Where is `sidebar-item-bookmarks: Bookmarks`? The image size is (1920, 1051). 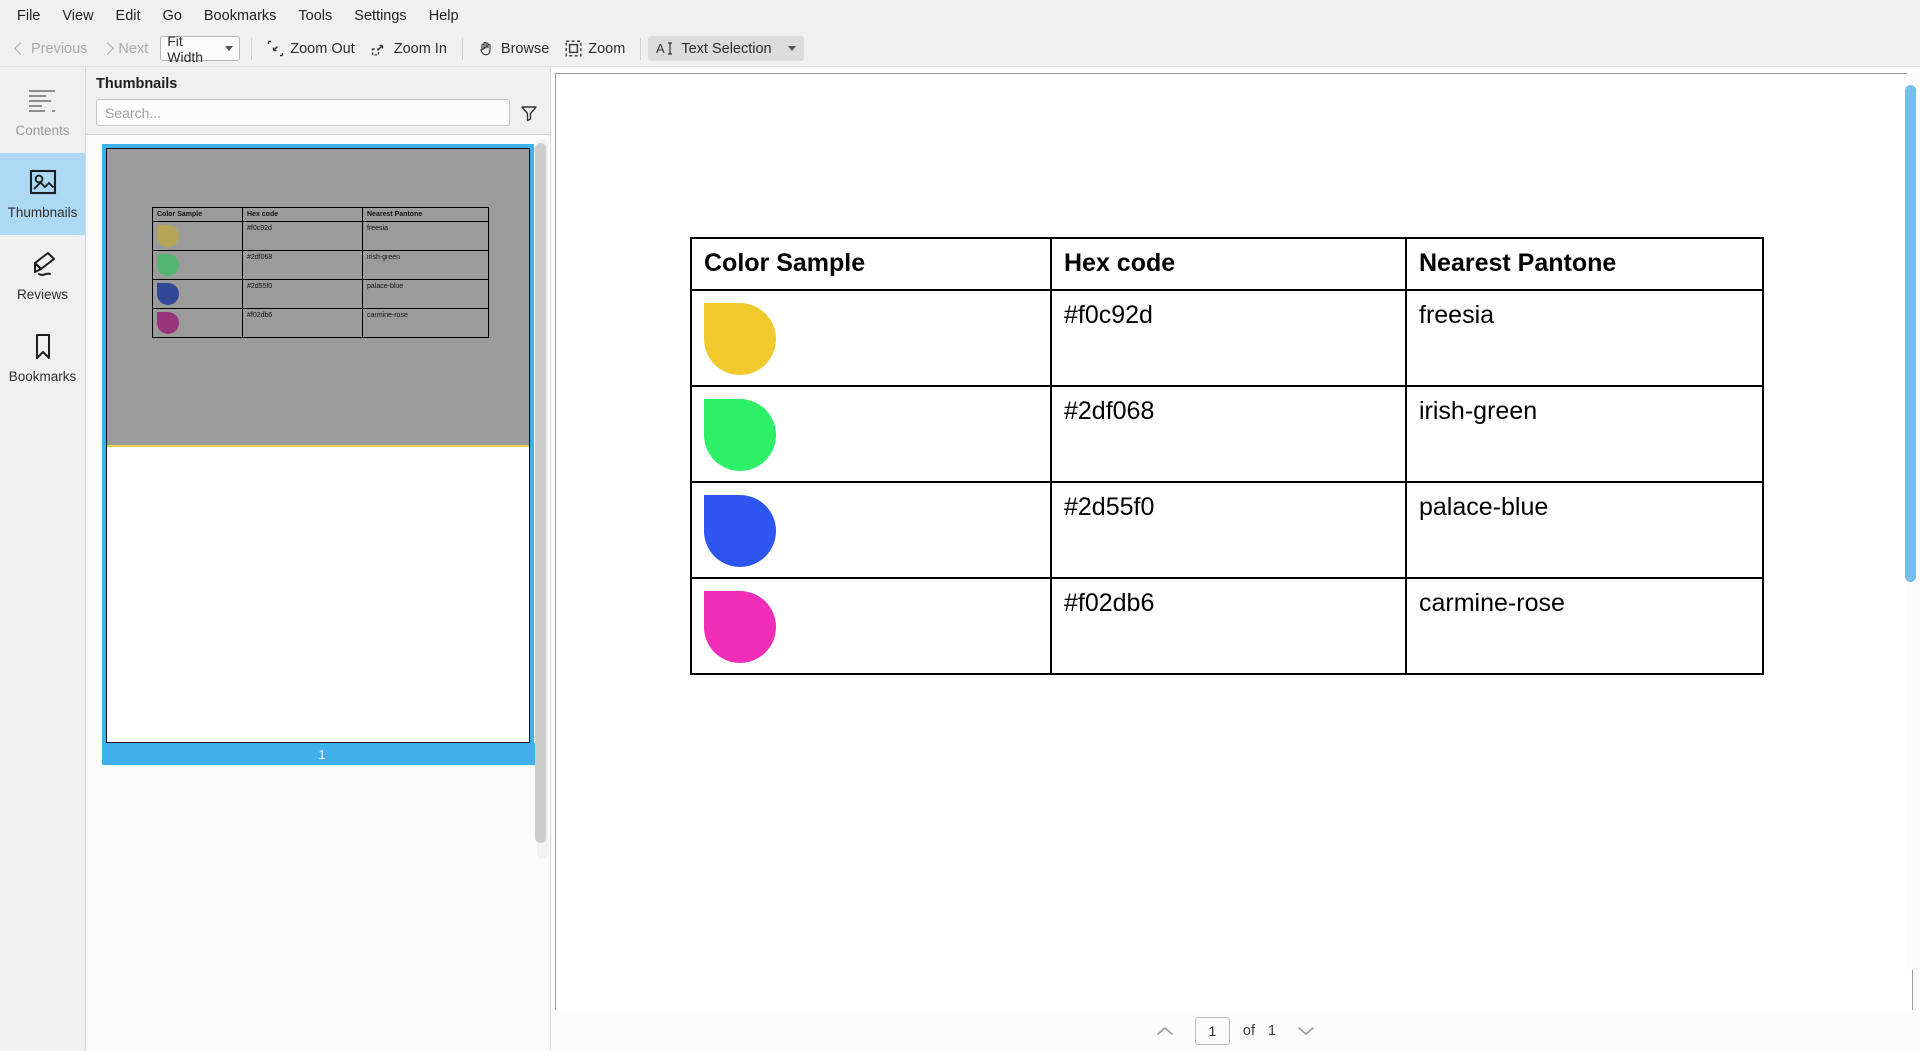
sidebar-item-bookmarks: Bookmarks is located at coordinates (42, 358).